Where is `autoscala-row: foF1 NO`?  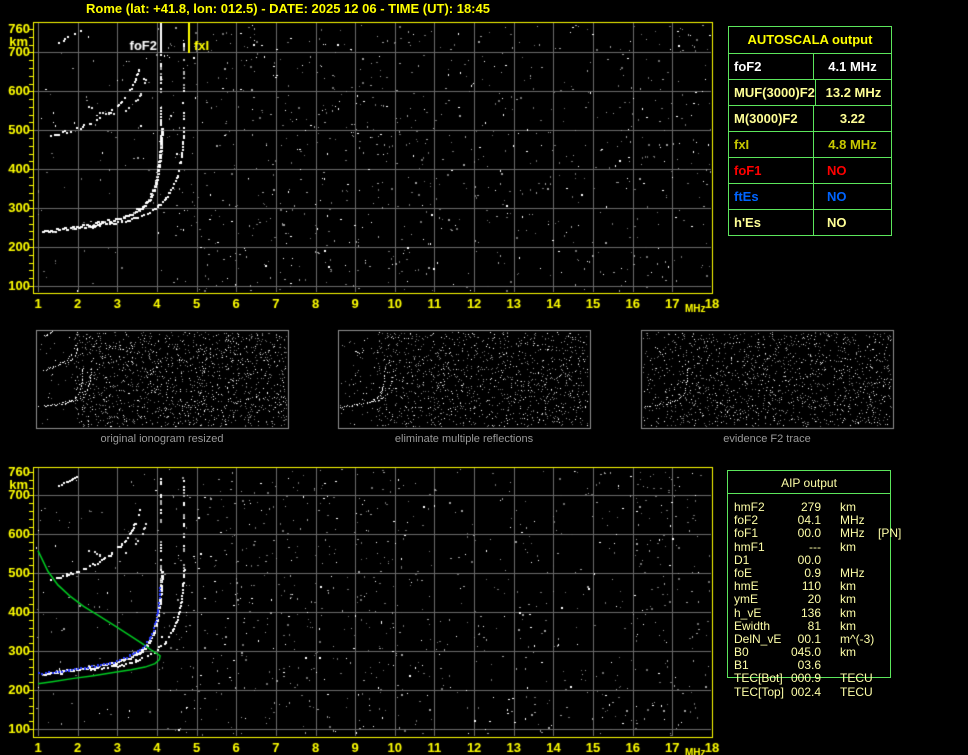 autoscala-row: foF1 NO is located at coordinates (810, 171).